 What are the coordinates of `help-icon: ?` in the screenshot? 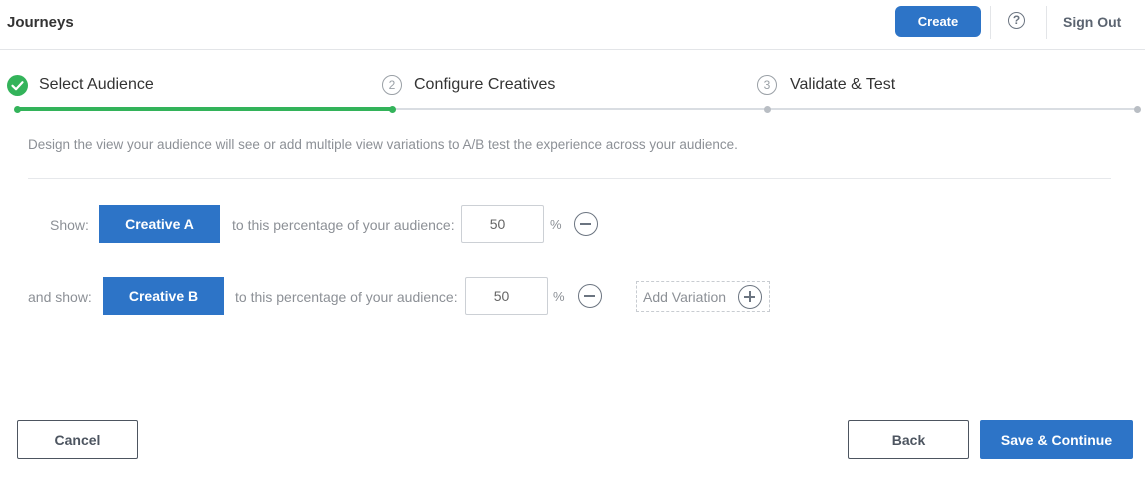 It's located at (1016, 20).